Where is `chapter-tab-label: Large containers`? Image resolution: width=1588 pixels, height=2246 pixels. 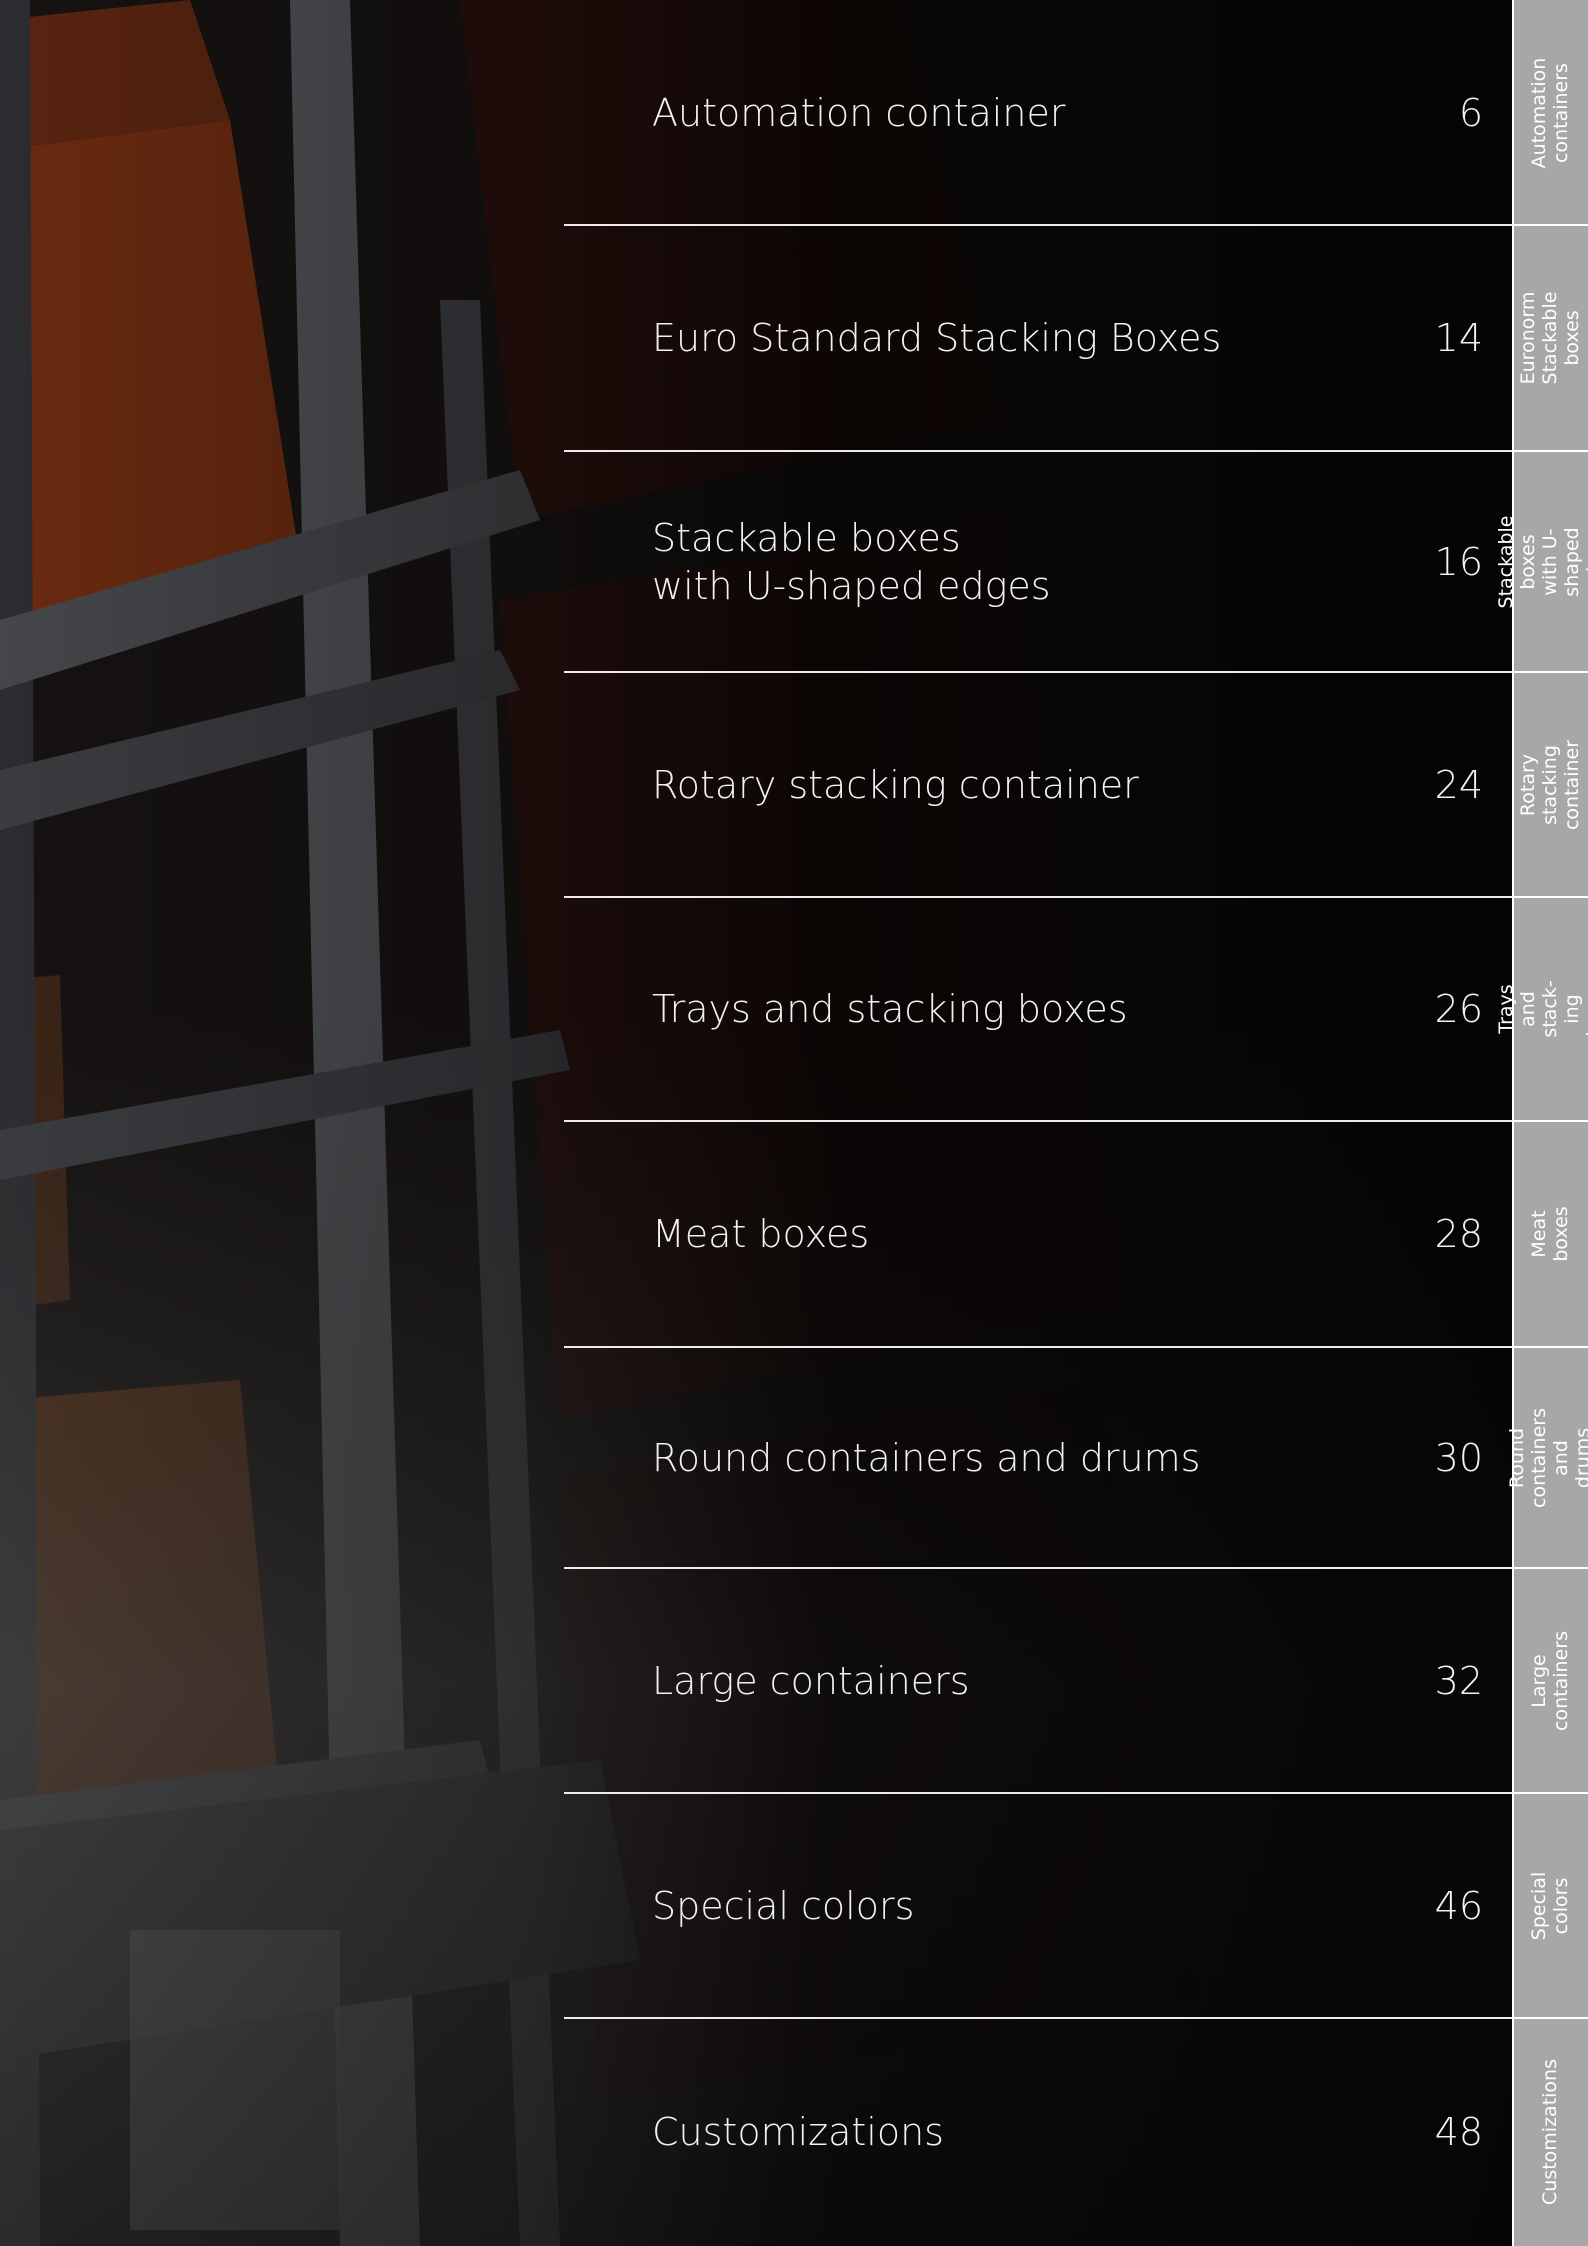
chapter-tab-label: Large containers is located at coordinates (1550, 1680).